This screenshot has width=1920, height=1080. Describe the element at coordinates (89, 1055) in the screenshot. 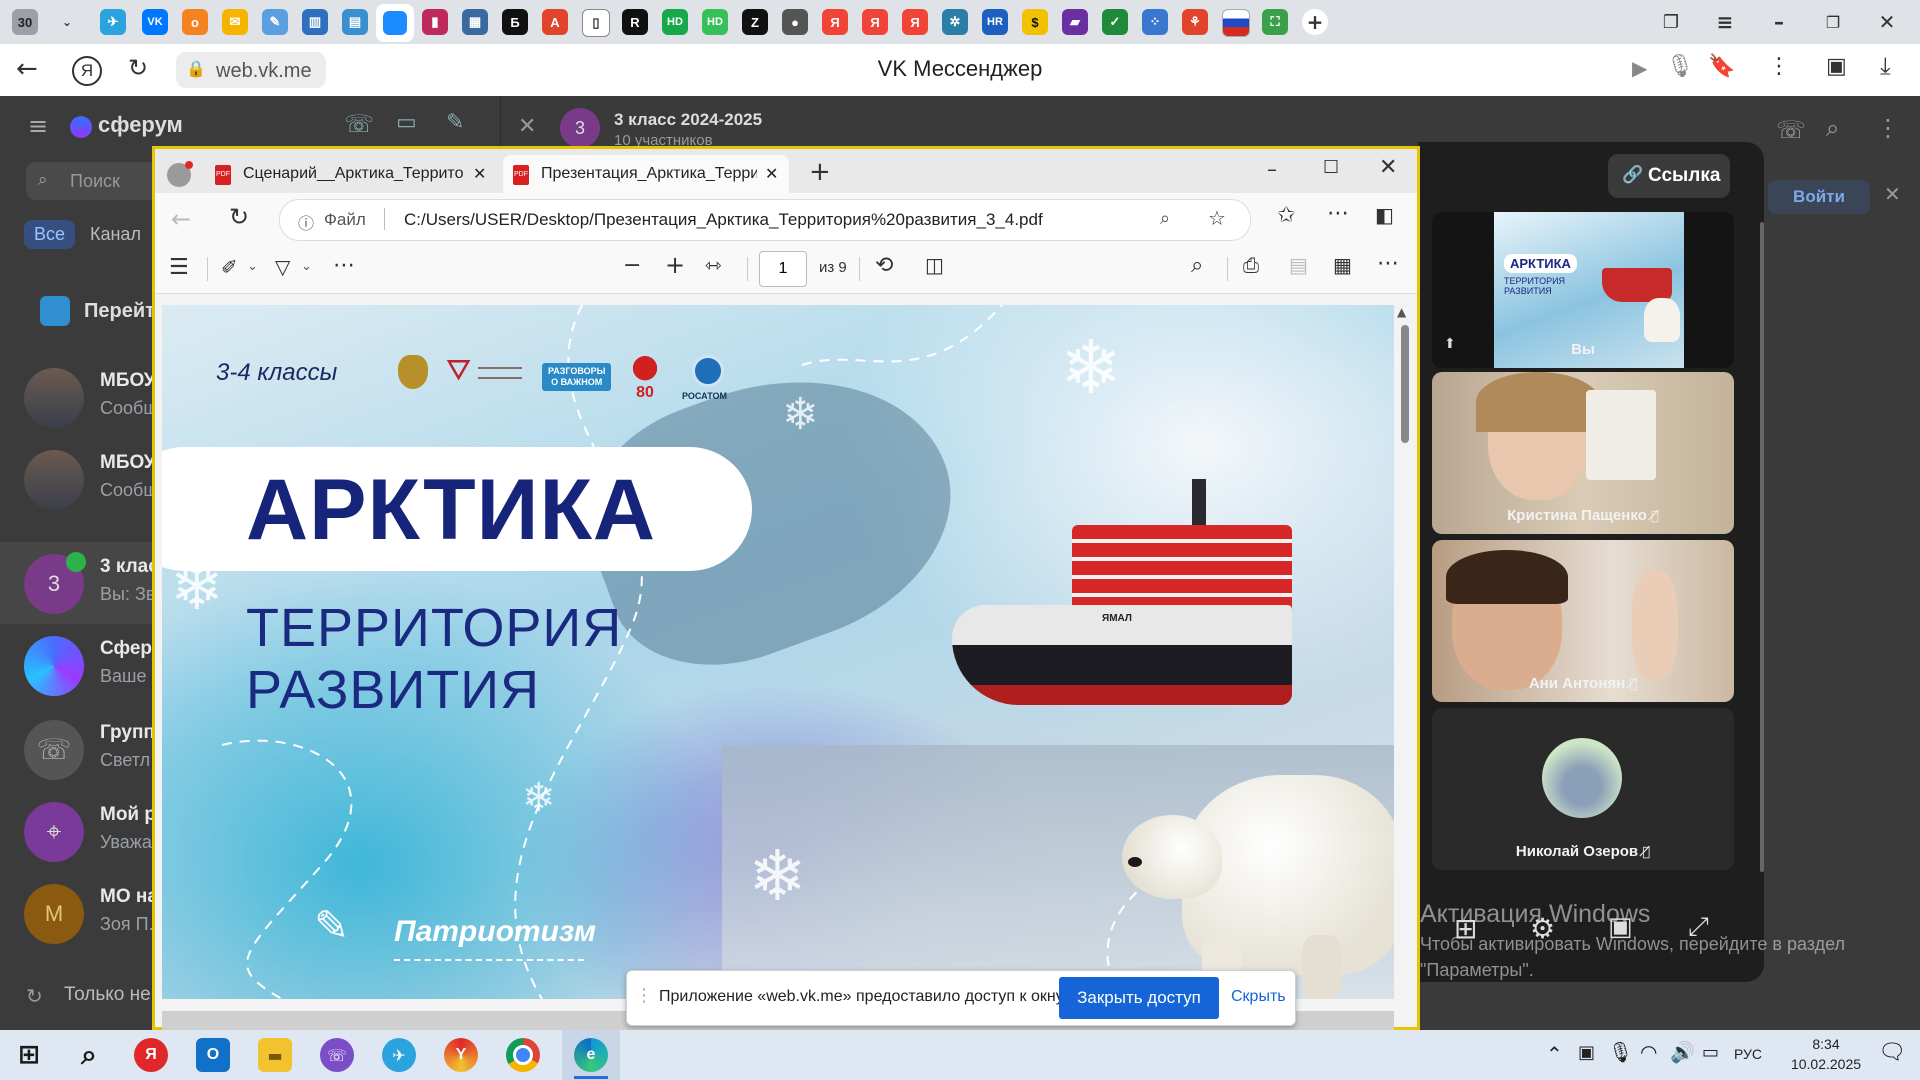

I see `taskbar-search-icon: ⌕` at that location.